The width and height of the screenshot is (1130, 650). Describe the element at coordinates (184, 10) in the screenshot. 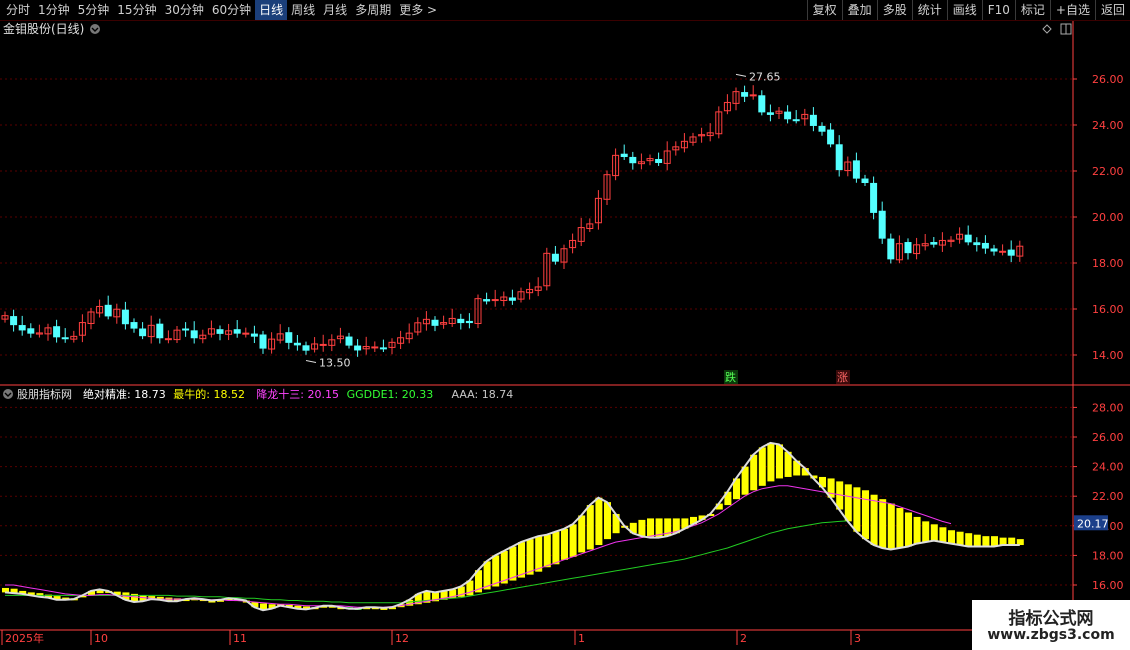

I see `tab-4: 30分钟` at that location.